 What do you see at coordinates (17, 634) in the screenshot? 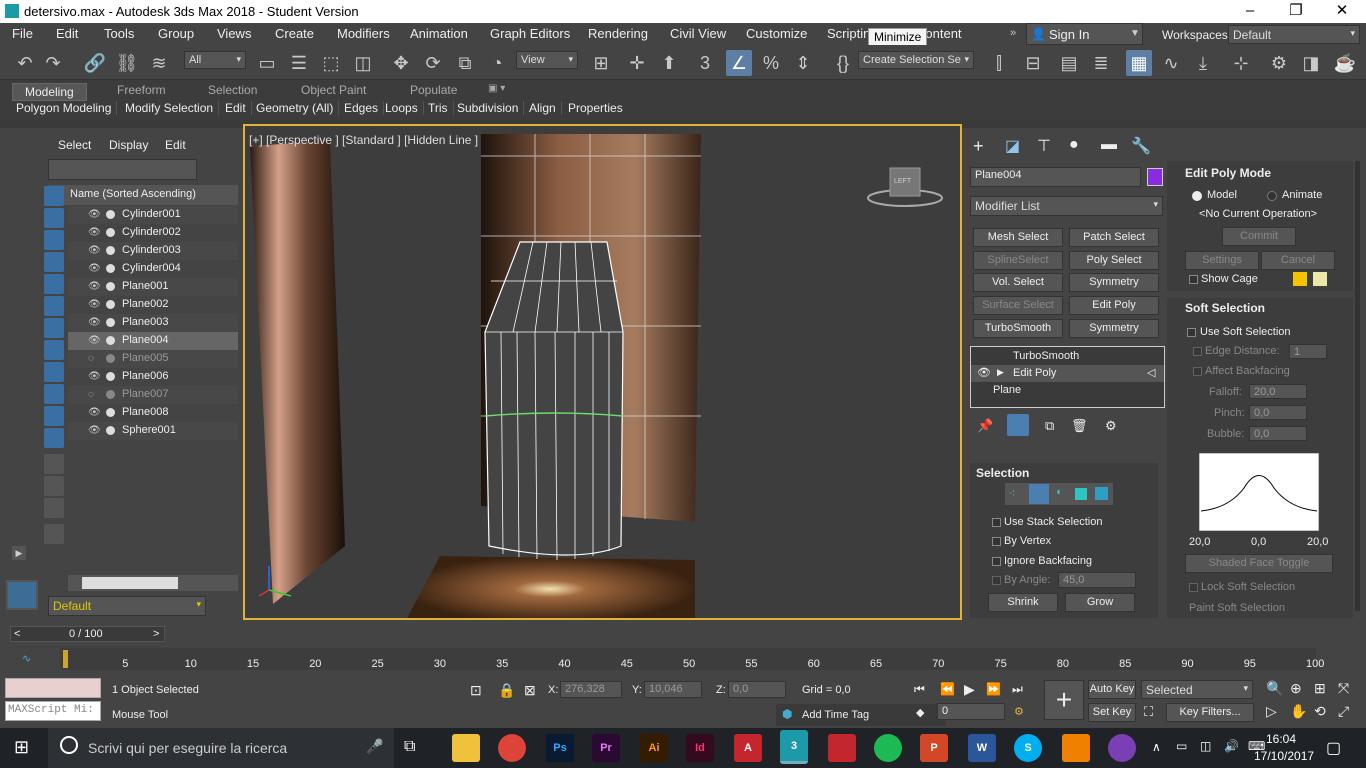
I see `prev-frame-icon: <` at bounding box center [17, 634].